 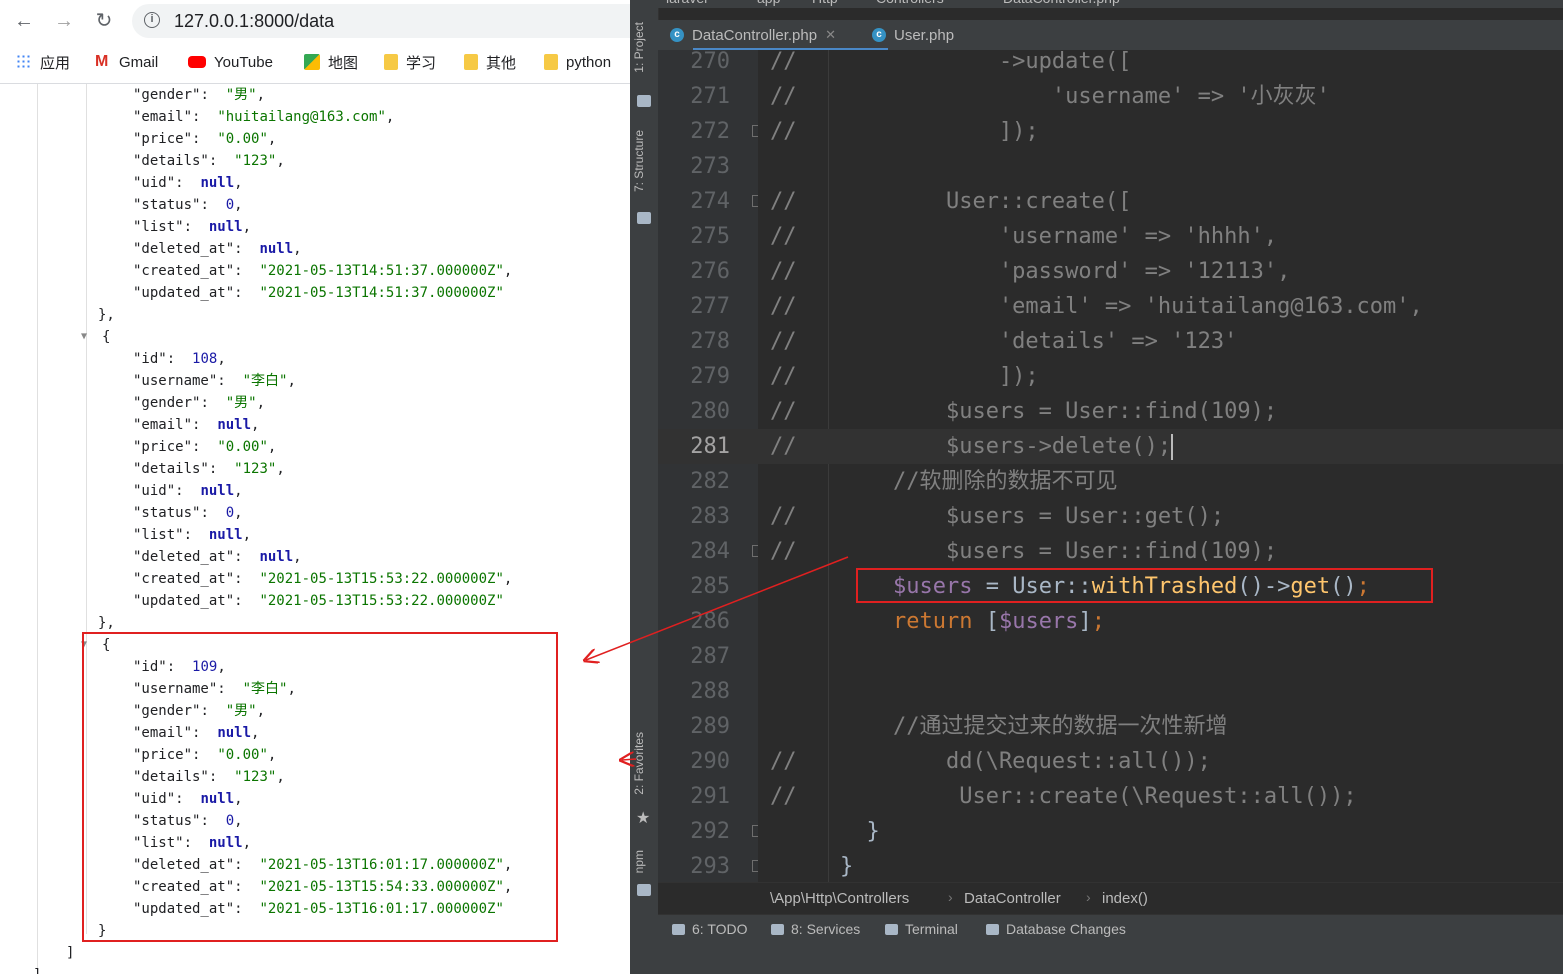 What do you see at coordinates (1096, 959) in the screenshot?
I see `bottom-status-strip` at bounding box center [1096, 959].